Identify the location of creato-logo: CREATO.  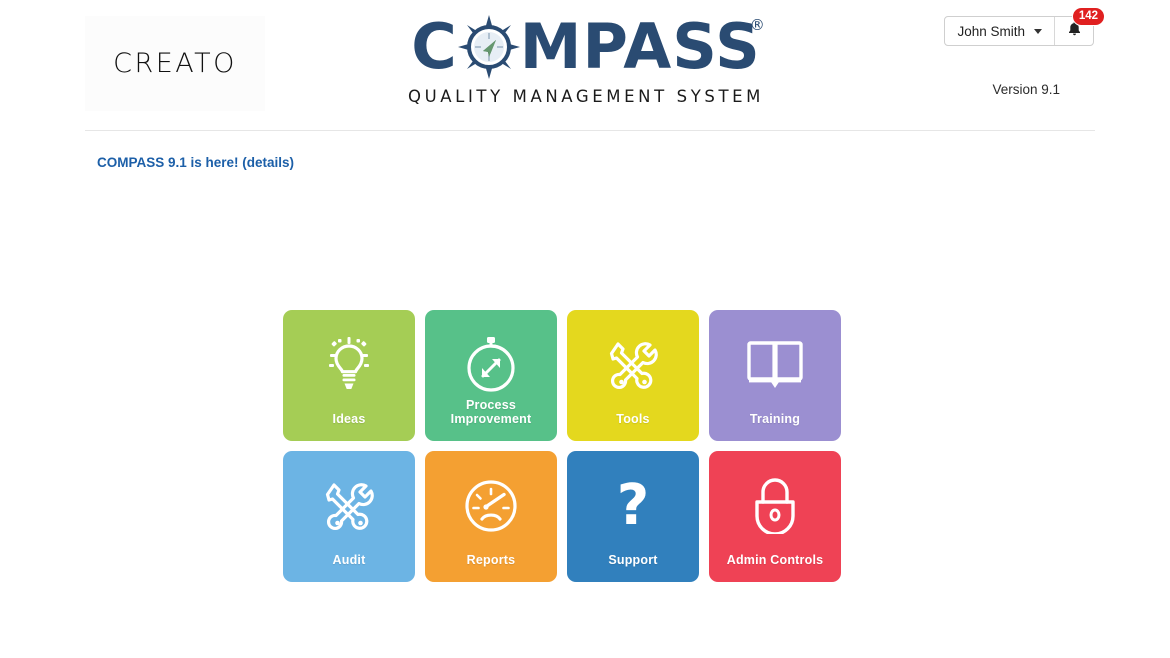
(175, 63).